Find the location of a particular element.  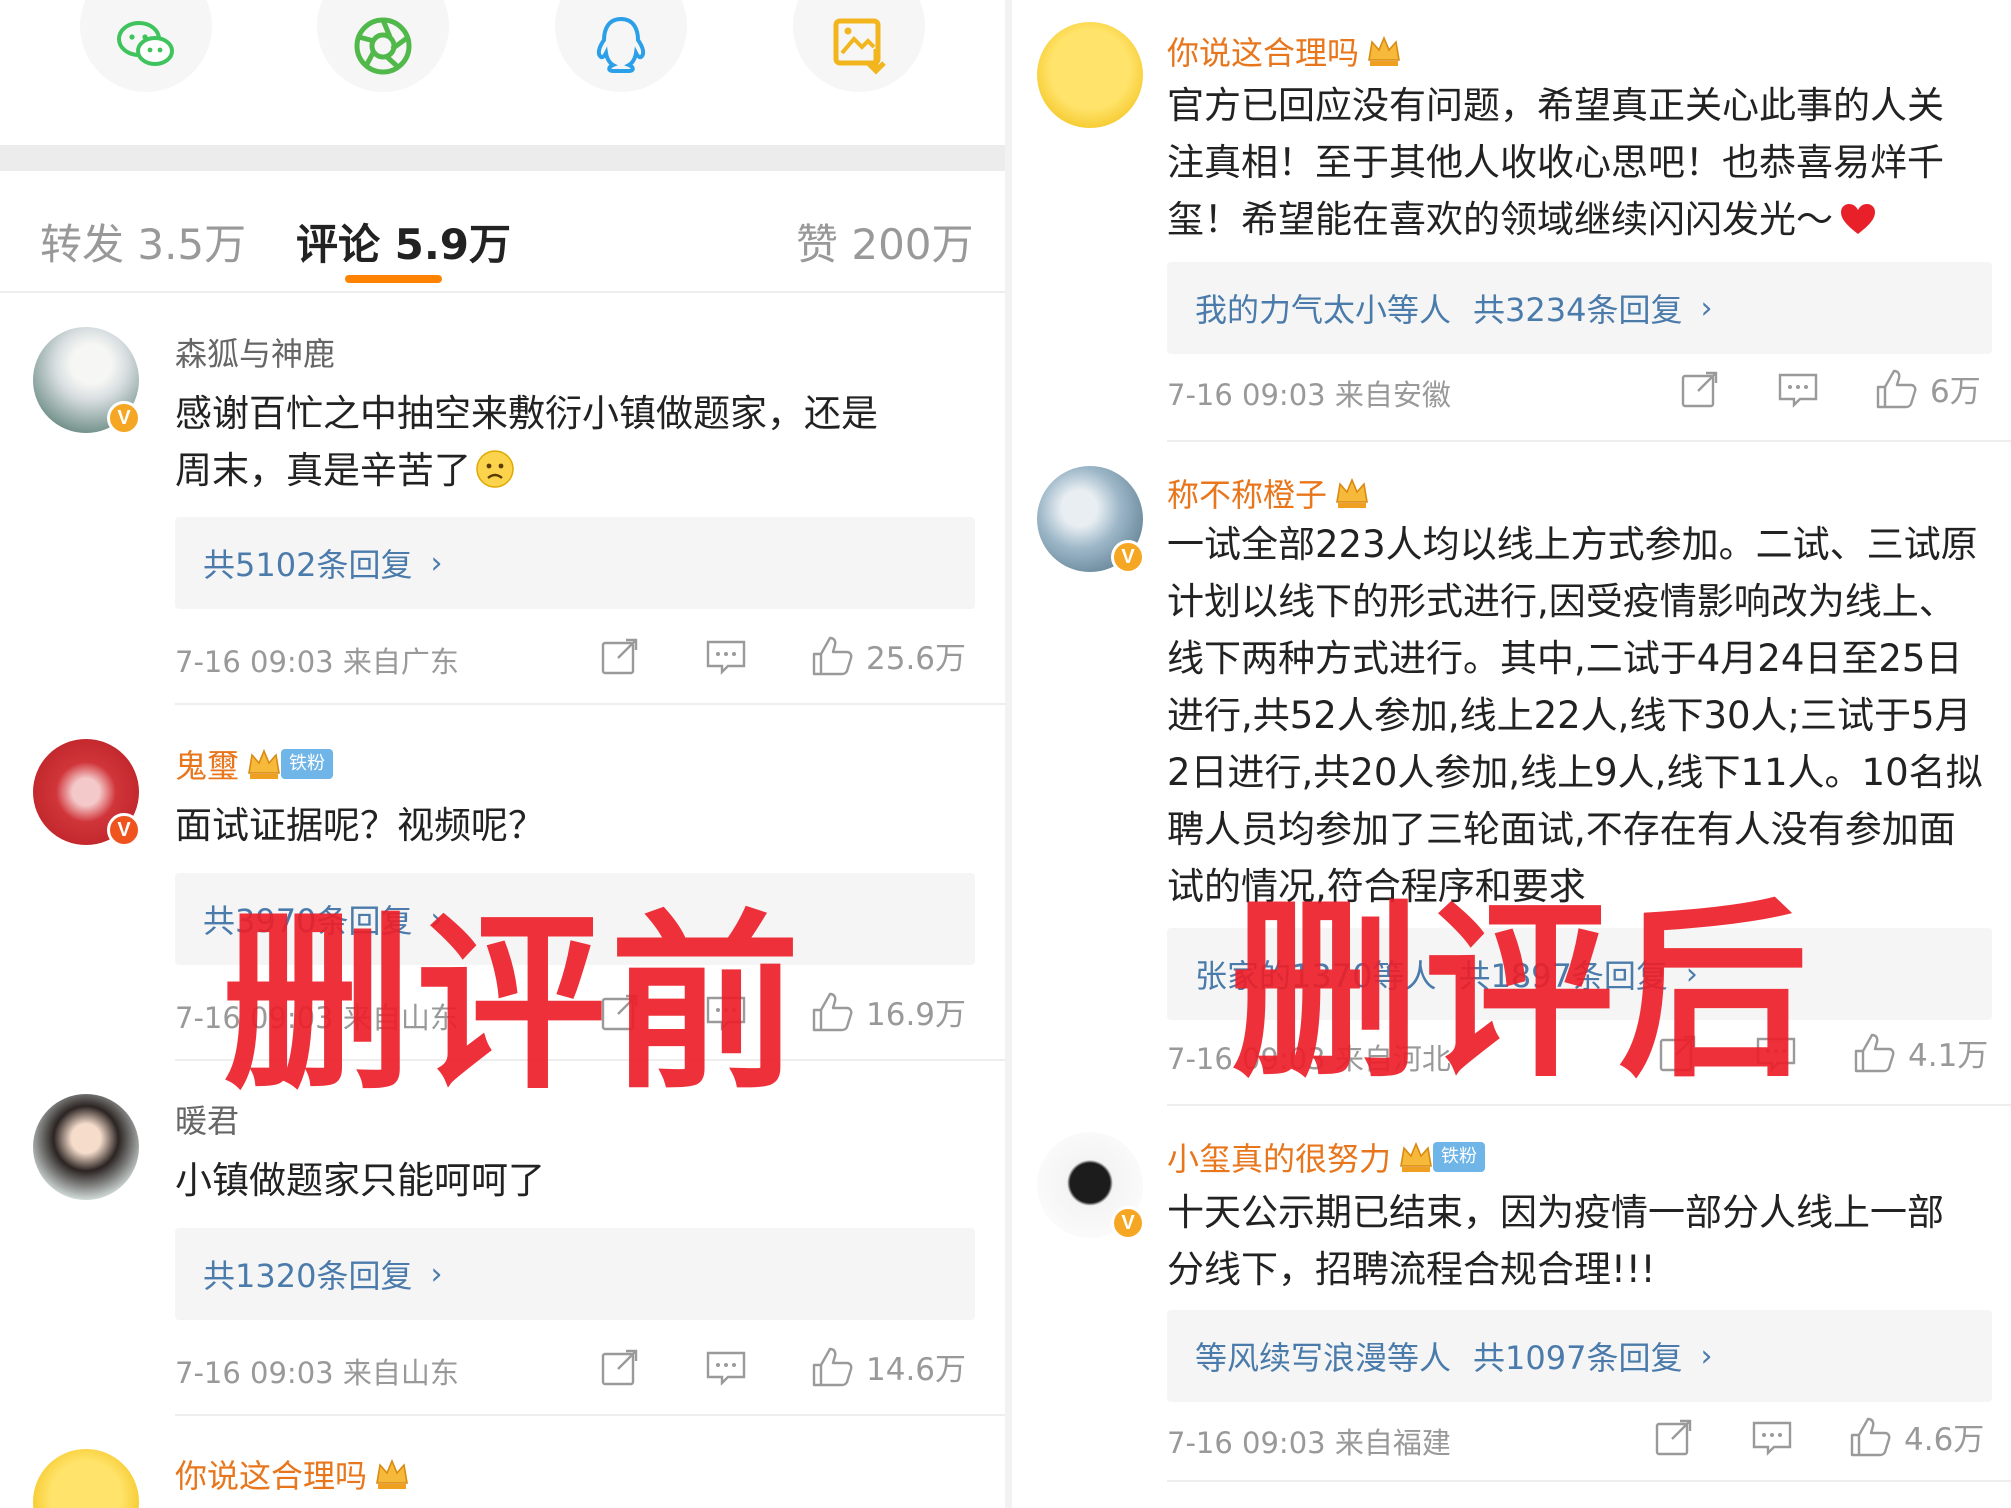

share-moments-button is located at coordinates (383, 46).